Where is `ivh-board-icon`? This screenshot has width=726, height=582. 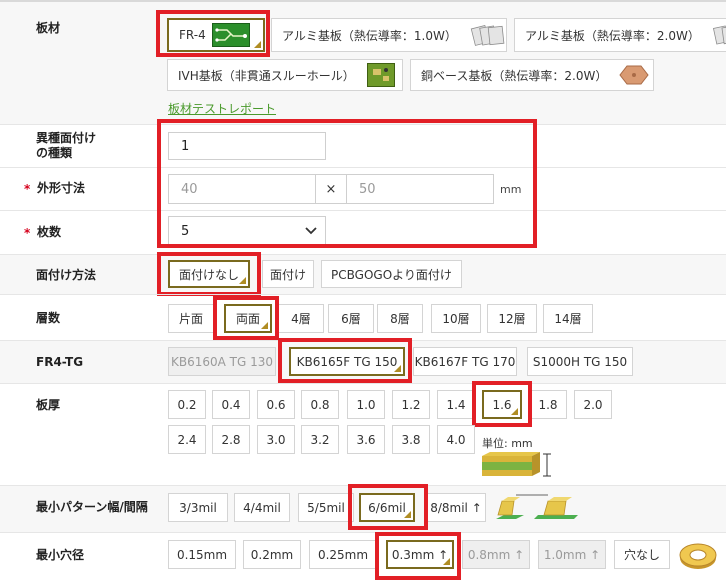
ivh-board-icon is located at coordinates (380, 75).